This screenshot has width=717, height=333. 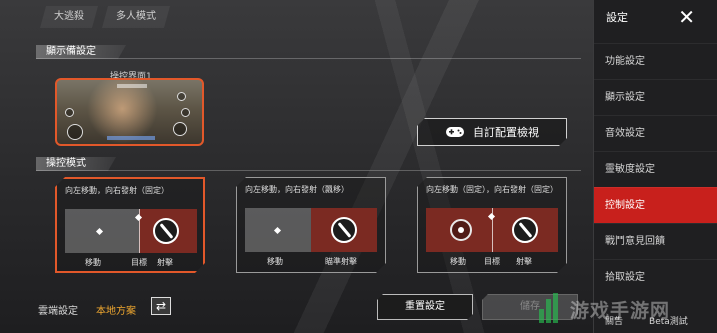 What do you see at coordinates (455, 132) in the screenshot?
I see `gamepad-icon` at bounding box center [455, 132].